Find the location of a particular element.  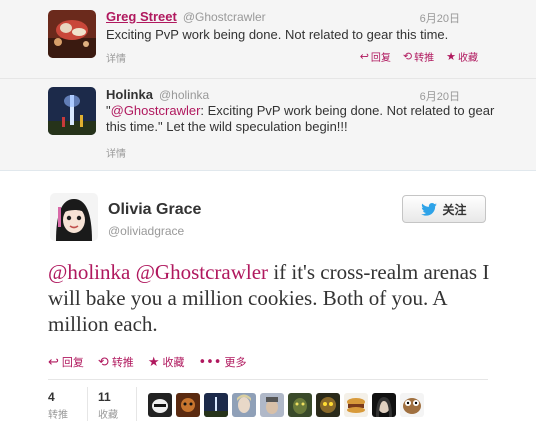

retweets-count: 4 is located at coordinates (51, 397).